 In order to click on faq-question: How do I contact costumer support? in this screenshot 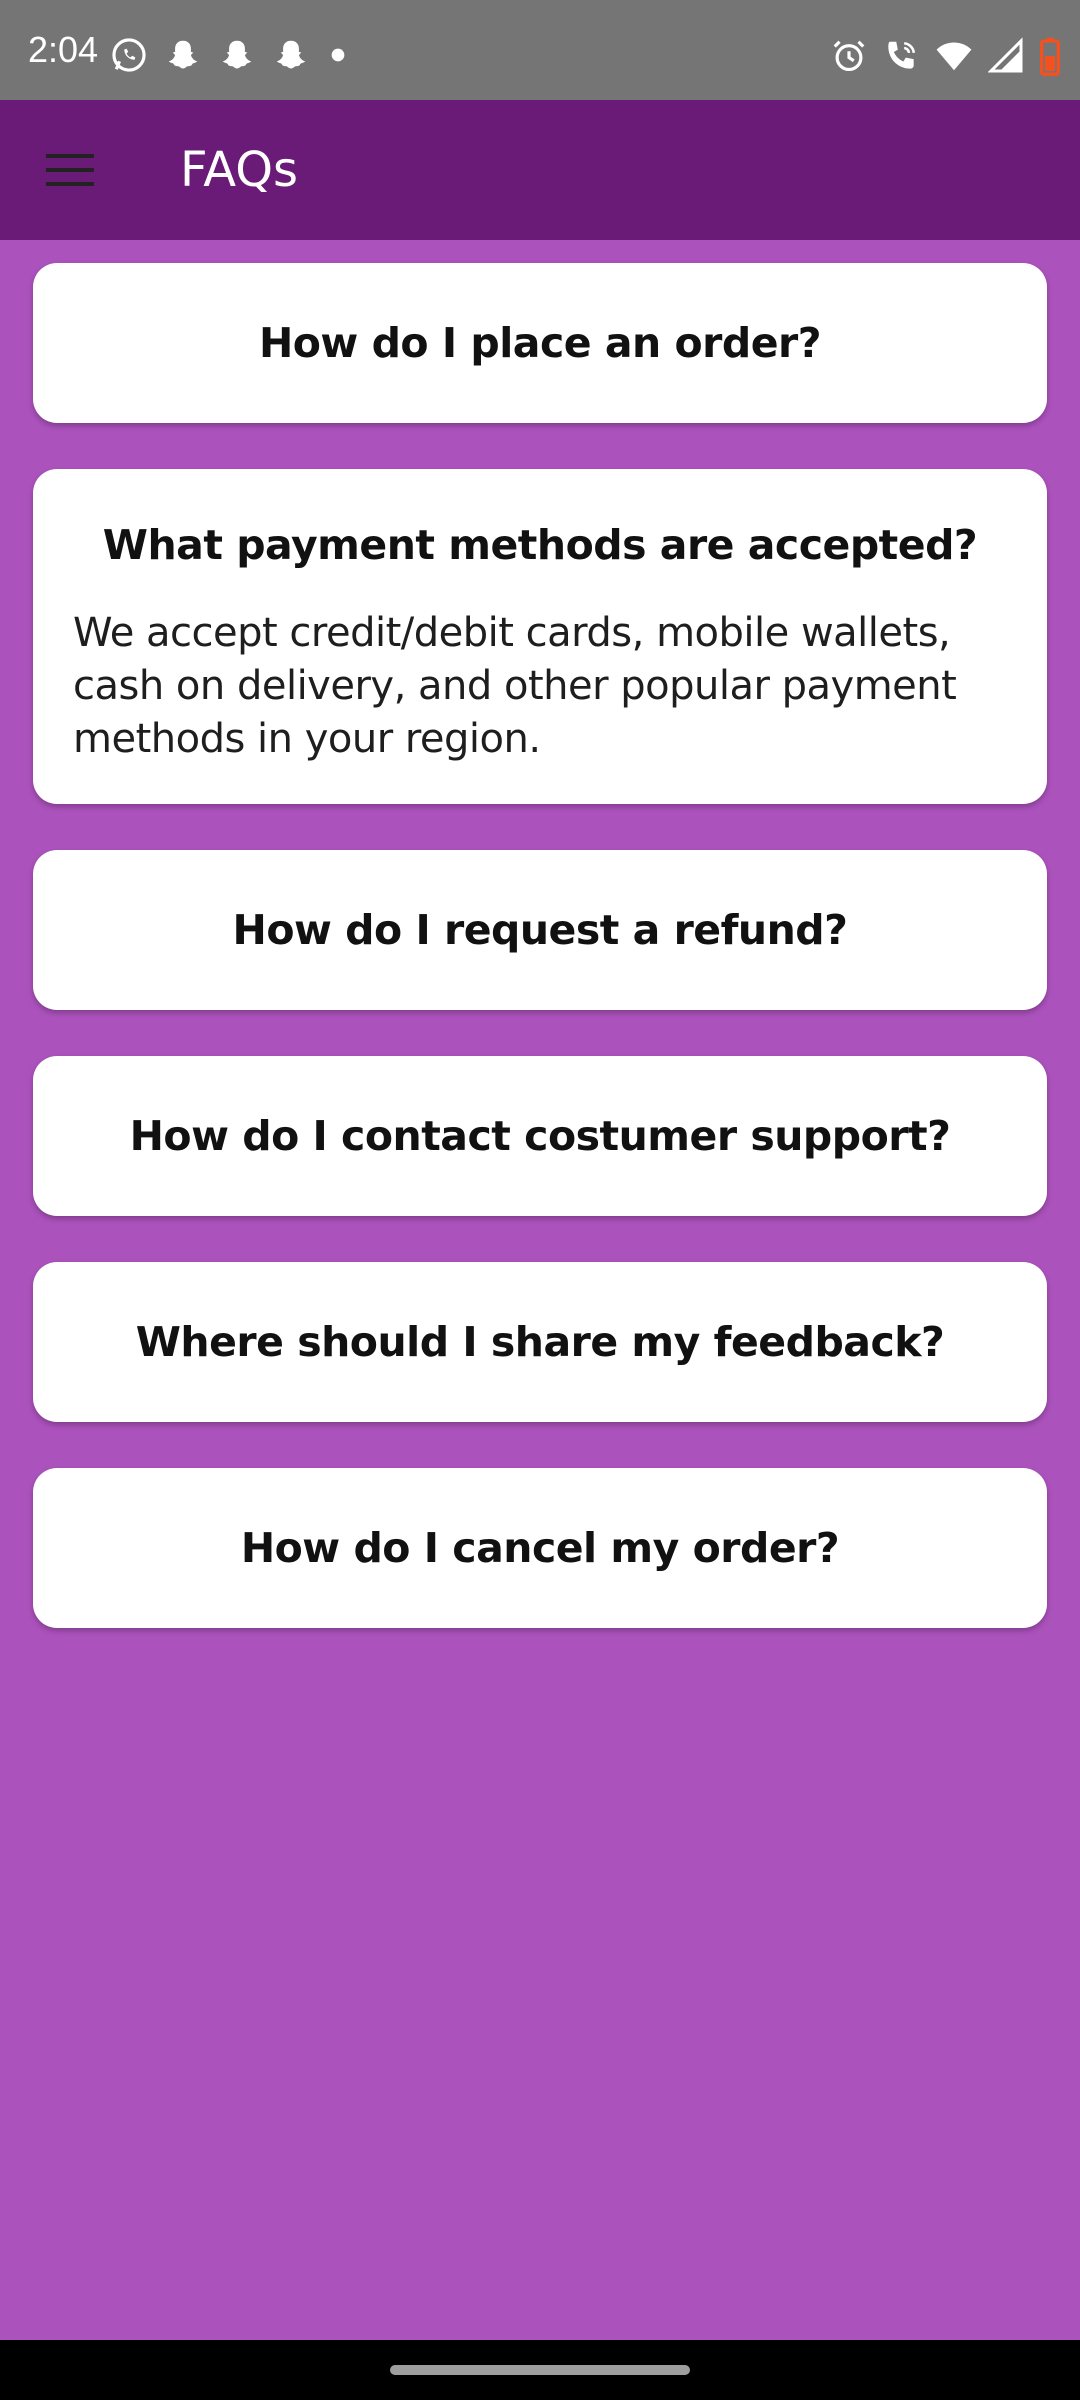, I will do `click(540, 1136)`.